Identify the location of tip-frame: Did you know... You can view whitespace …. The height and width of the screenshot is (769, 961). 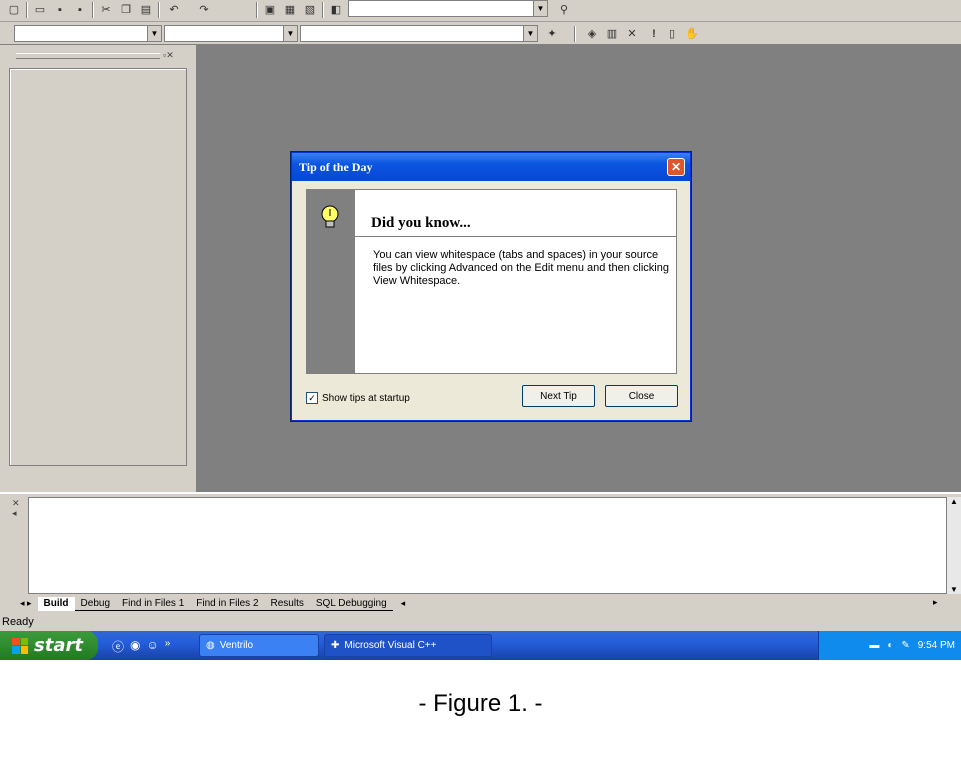
(491, 281).